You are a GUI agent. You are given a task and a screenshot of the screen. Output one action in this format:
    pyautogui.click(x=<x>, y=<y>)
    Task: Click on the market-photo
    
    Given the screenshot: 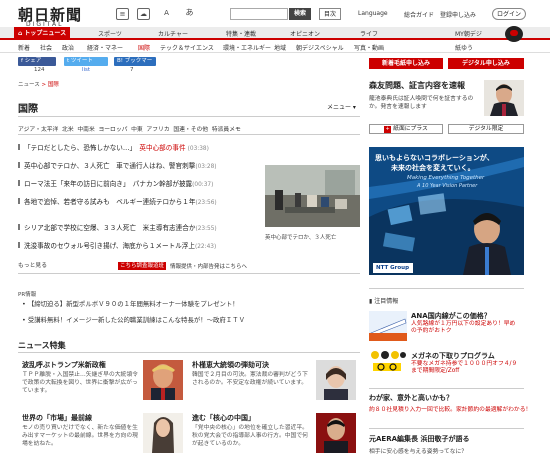 What is the action you would take?
    pyautogui.click(x=163, y=433)
    